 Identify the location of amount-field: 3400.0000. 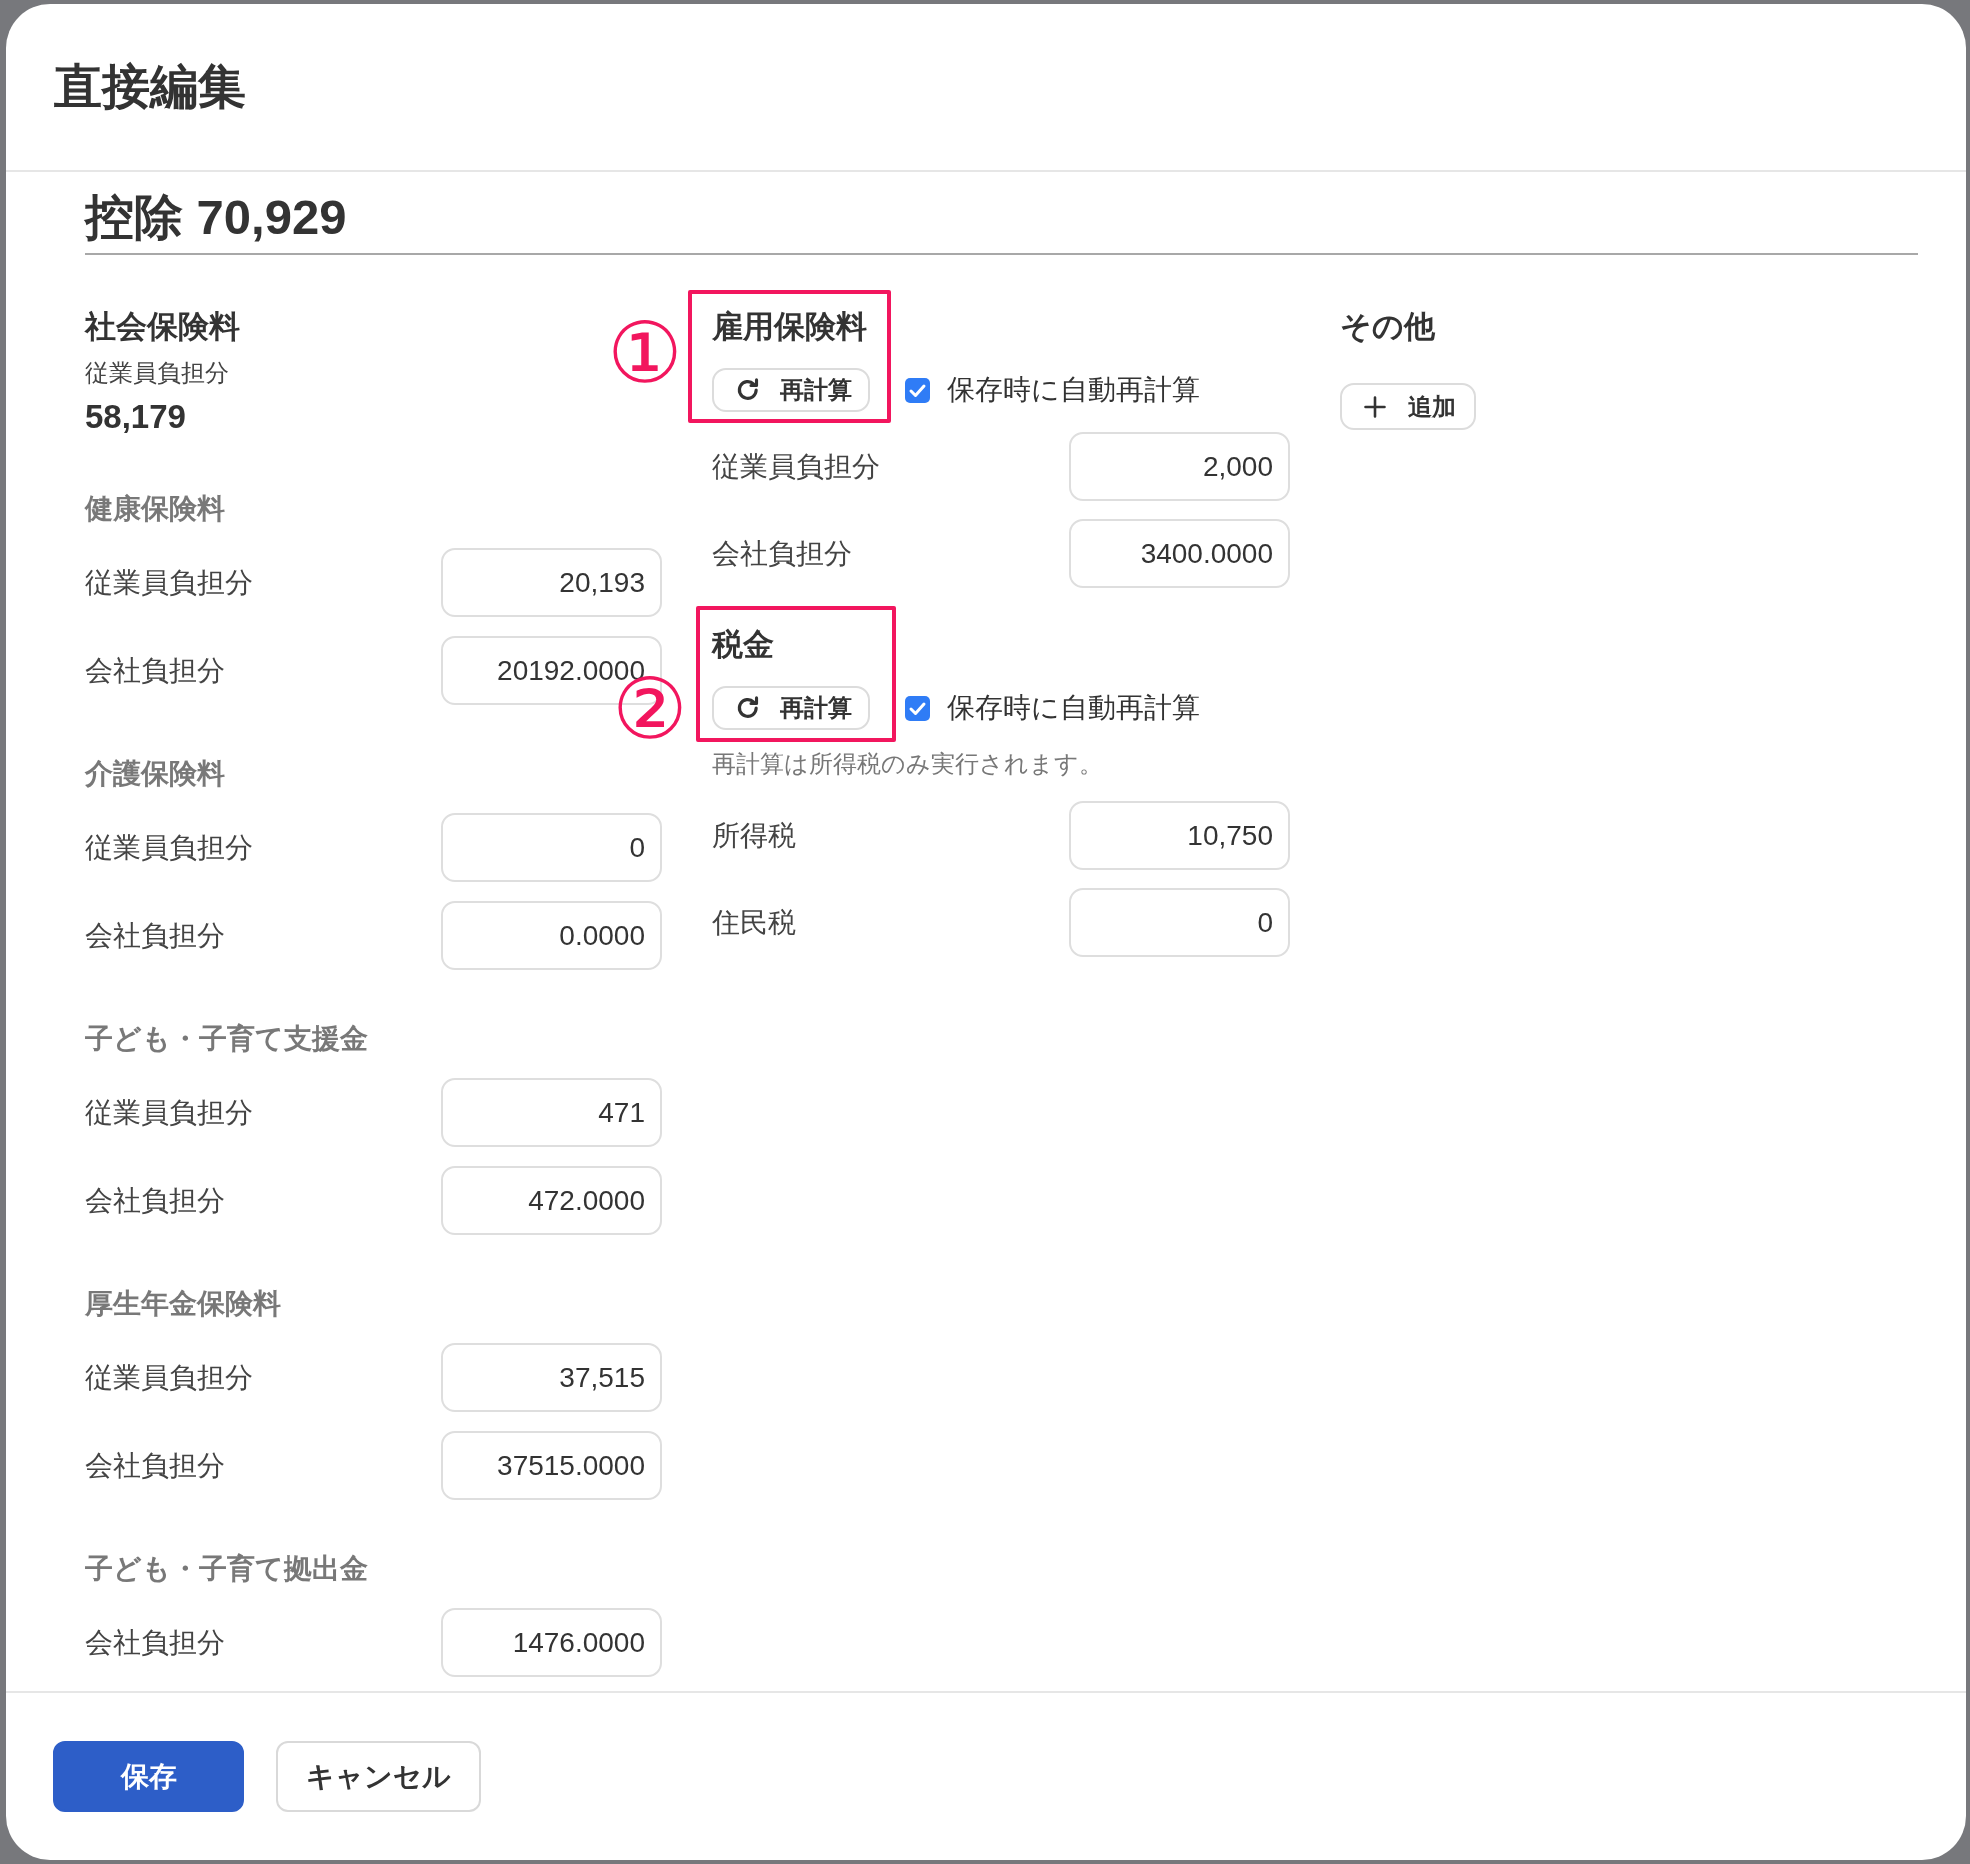
(1179, 553).